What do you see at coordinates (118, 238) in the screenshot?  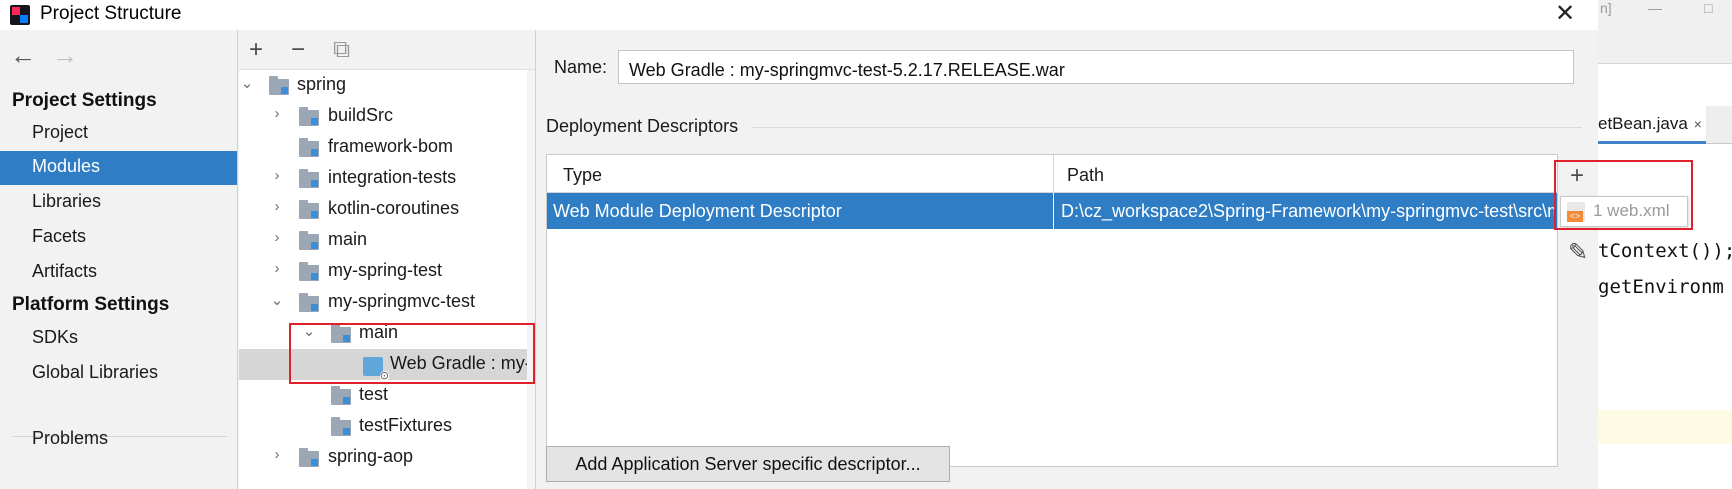 I see `nav-item-facets: Facets` at bounding box center [118, 238].